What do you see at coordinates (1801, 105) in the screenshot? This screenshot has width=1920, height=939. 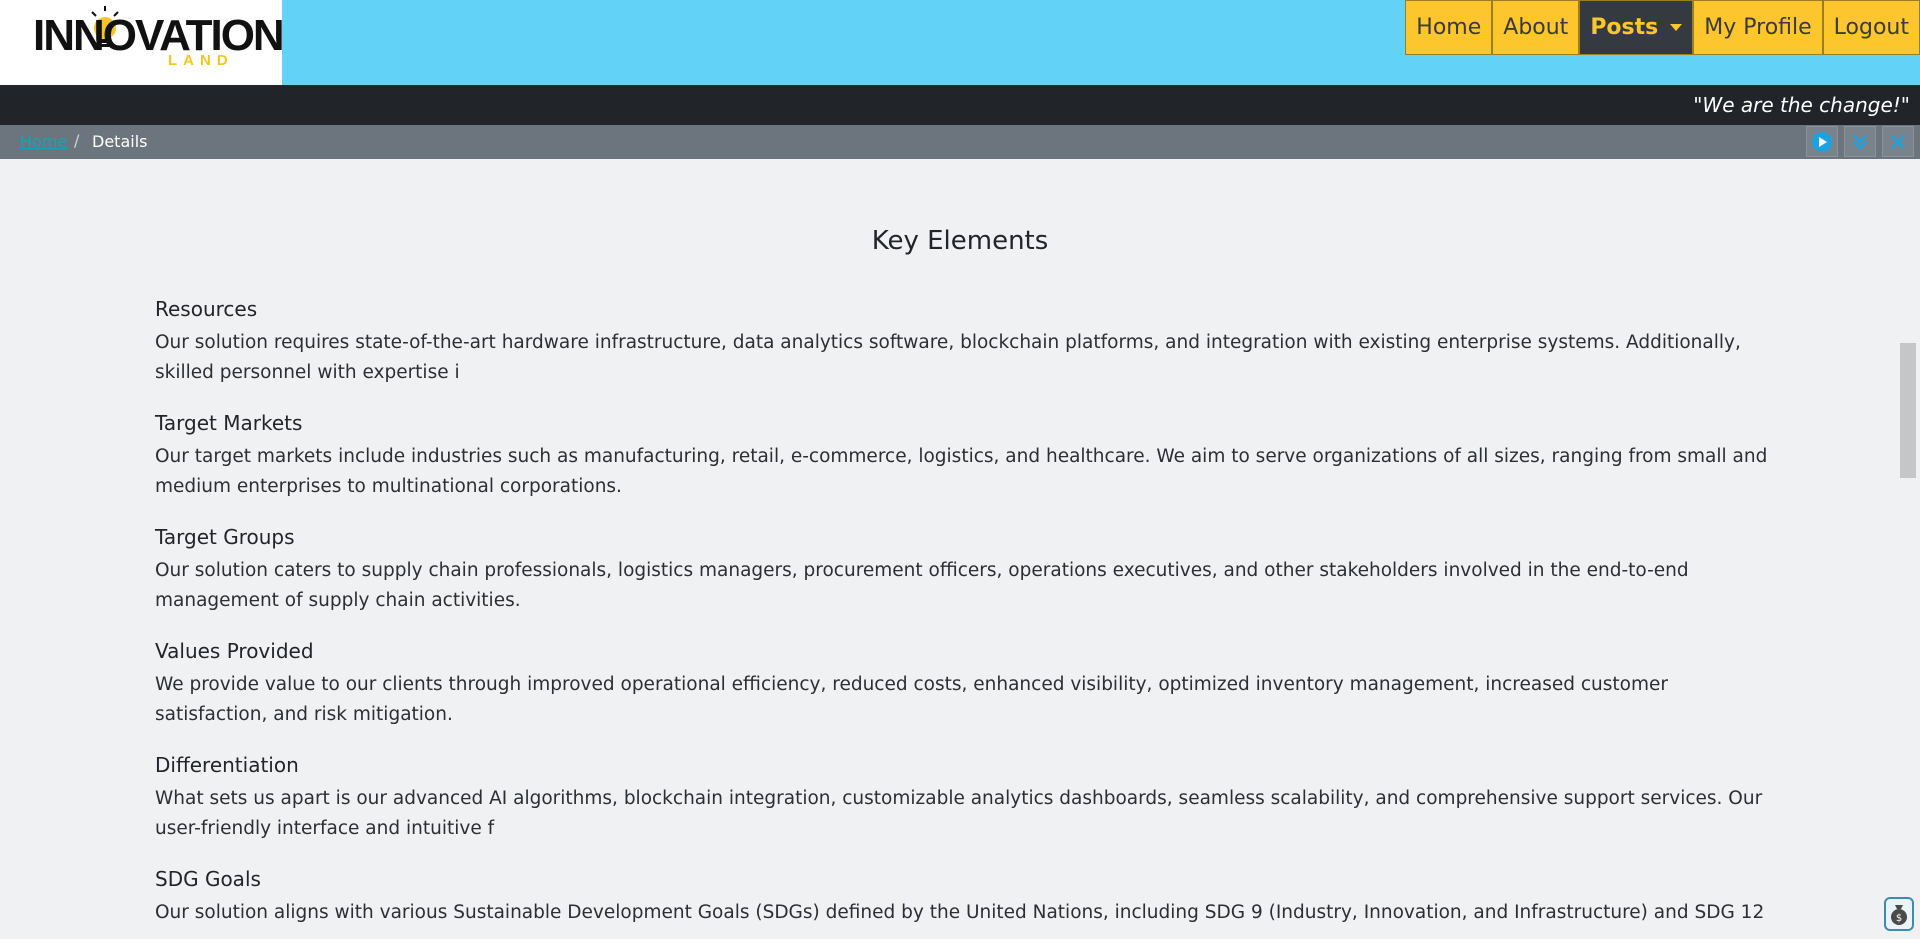 I see `tagline: "We are the change!"` at bounding box center [1801, 105].